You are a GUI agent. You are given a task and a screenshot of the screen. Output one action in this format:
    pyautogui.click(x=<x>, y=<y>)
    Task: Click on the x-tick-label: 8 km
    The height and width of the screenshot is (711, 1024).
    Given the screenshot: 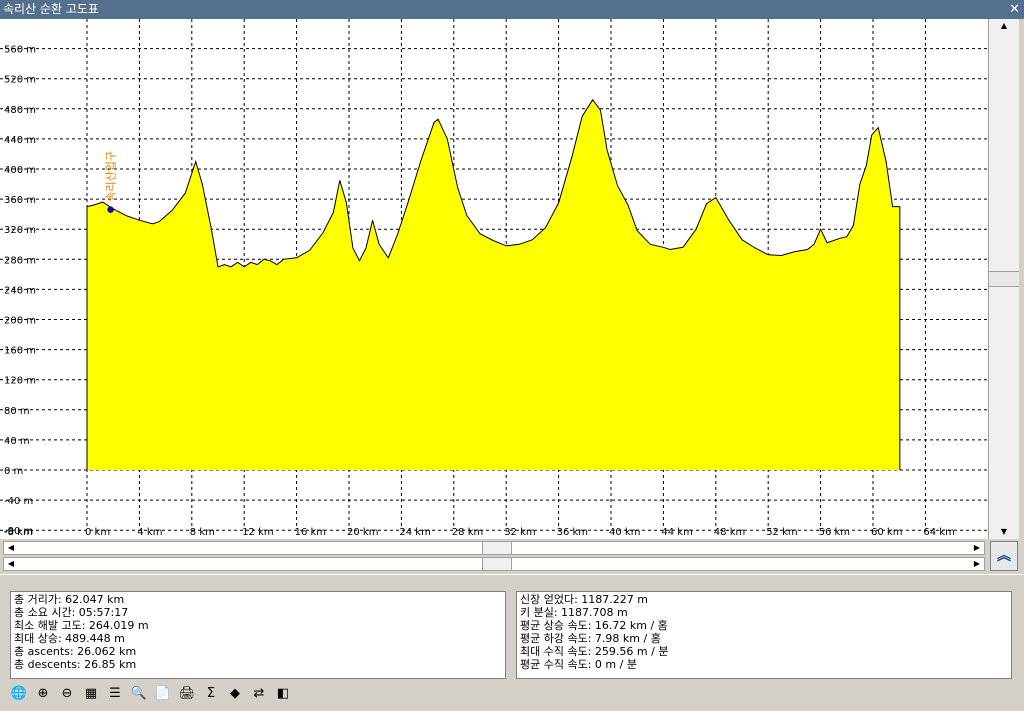 What is the action you would take?
    pyautogui.click(x=202, y=532)
    